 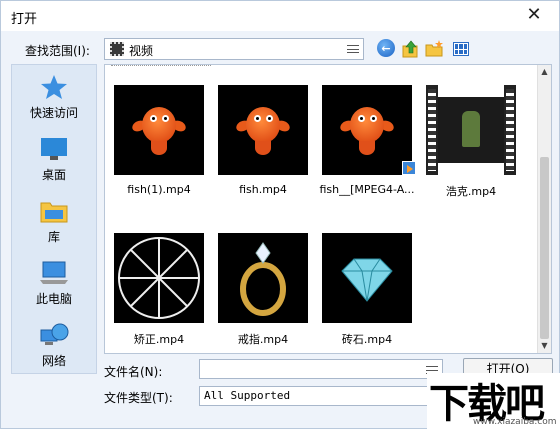 What do you see at coordinates (234, 49) in the screenshot?
I see `look-in-combo: 视频` at bounding box center [234, 49].